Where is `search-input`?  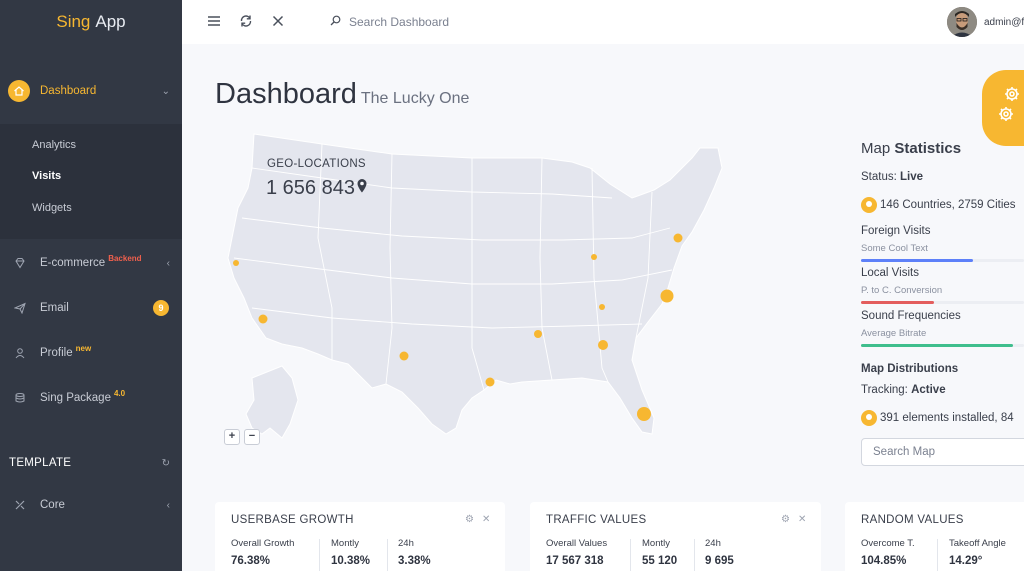
search-input is located at coordinates (449, 22).